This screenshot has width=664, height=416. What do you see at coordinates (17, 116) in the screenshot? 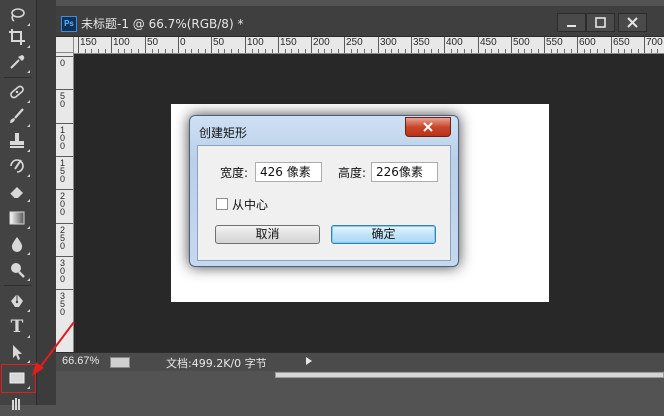
I see `brush-tool` at bounding box center [17, 116].